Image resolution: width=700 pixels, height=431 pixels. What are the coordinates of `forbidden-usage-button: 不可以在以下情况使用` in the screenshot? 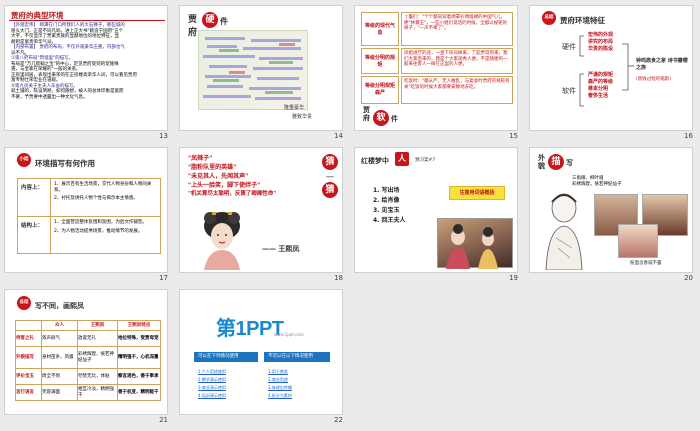 It's located at (297, 357).